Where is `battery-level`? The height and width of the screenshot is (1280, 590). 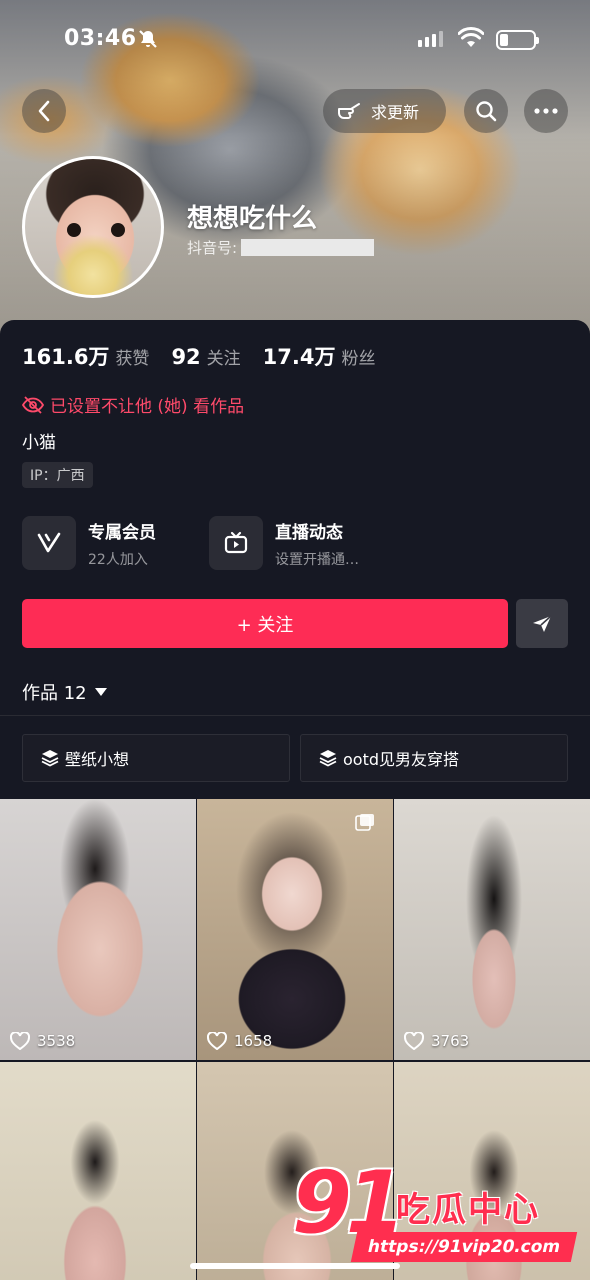
battery-level is located at coordinates (504, 40).